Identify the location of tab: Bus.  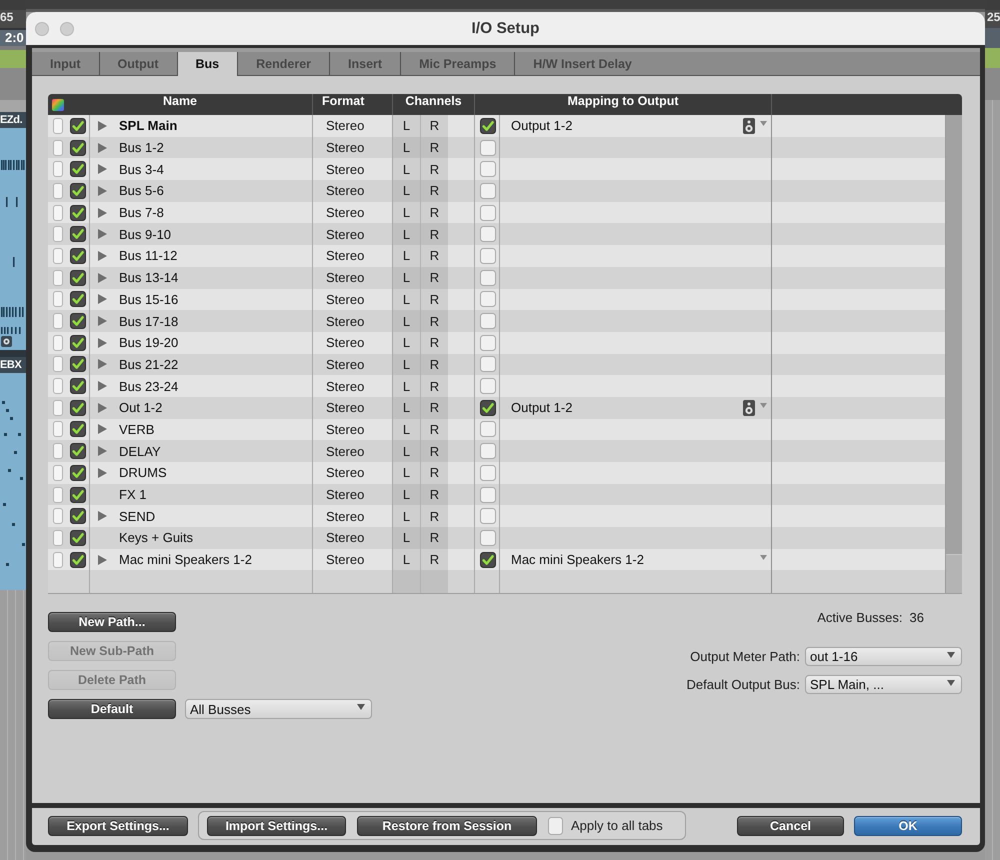
(208, 64).